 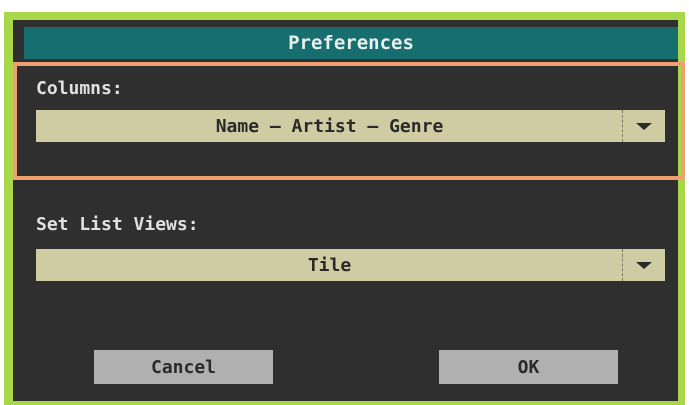 I want to click on columns-select: Name – Artist – Genre, so click(x=350, y=126).